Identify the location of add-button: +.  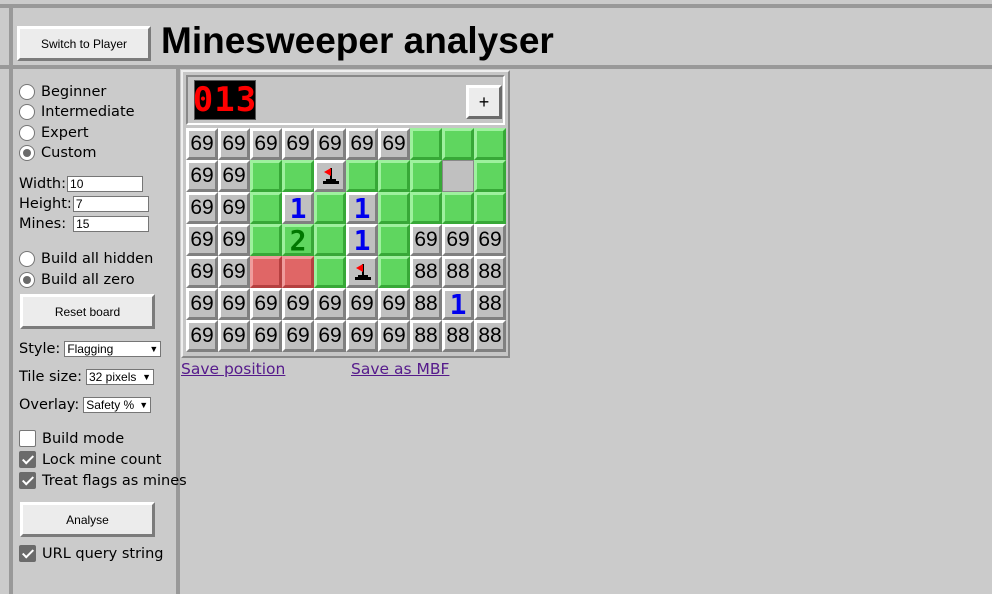
(484, 102).